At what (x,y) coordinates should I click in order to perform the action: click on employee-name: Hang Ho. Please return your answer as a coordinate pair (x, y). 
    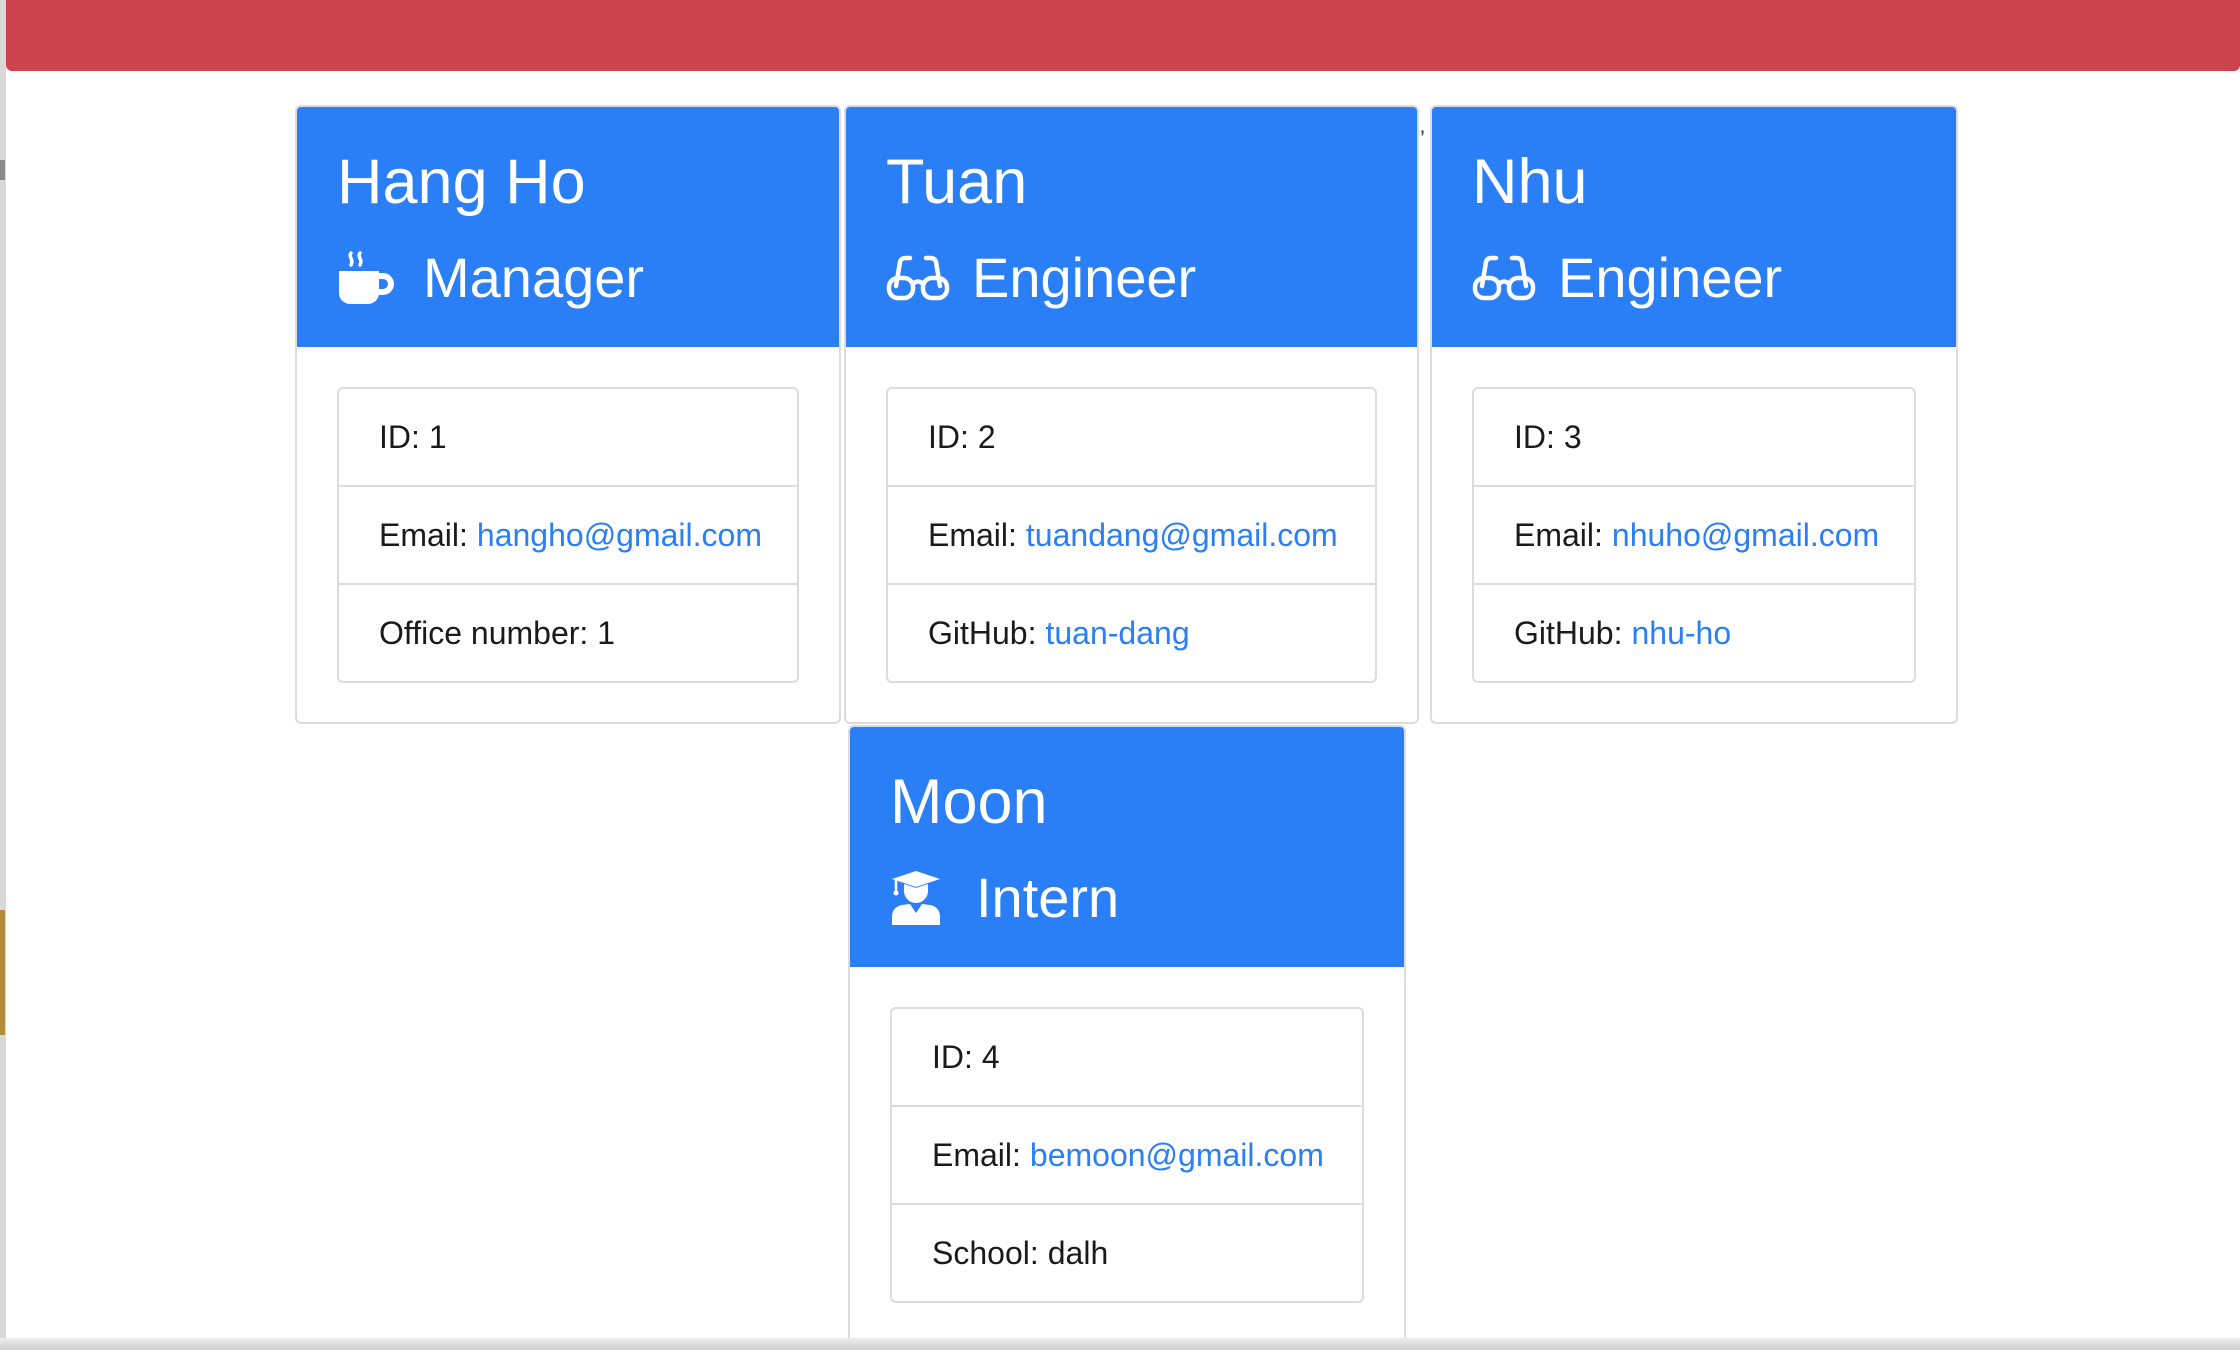
    Looking at the image, I should click on (461, 182).